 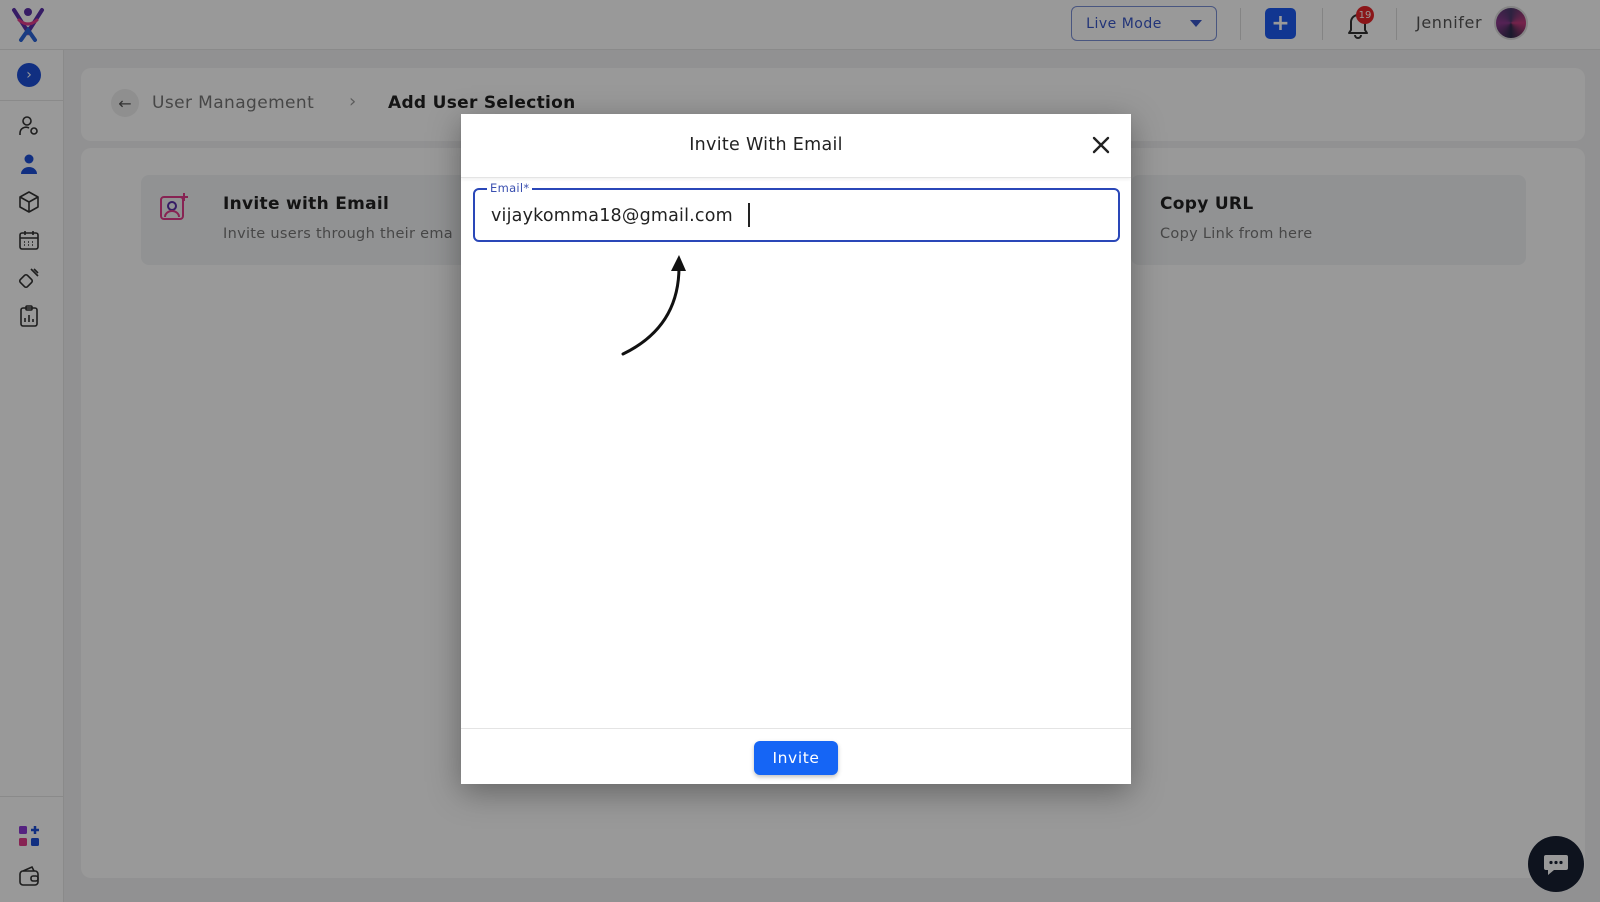 What do you see at coordinates (749, 215) in the screenshot?
I see `text-cursor` at bounding box center [749, 215].